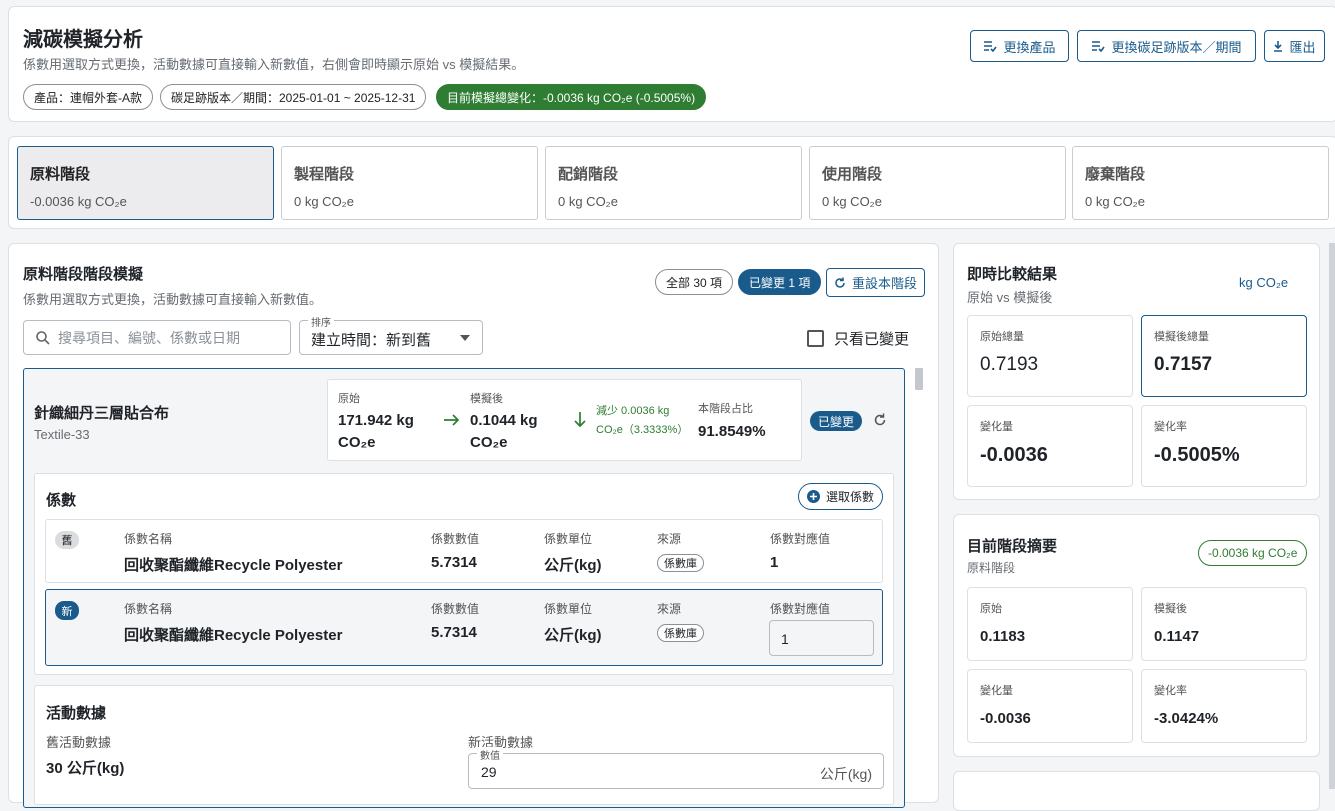 The width and height of the screenshot is (1335, 811). I want to click on summary-orig-value: 0.1183, so click(1003, 636).